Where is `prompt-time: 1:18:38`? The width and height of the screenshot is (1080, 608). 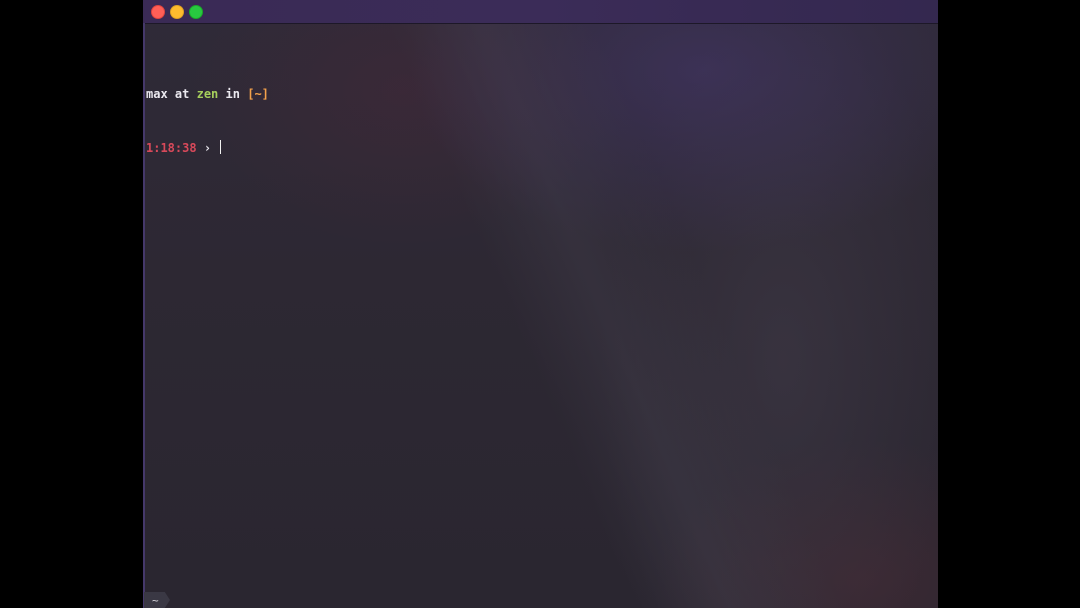
prompt-time: 1:18:38 is located at coordinates (171, 148).